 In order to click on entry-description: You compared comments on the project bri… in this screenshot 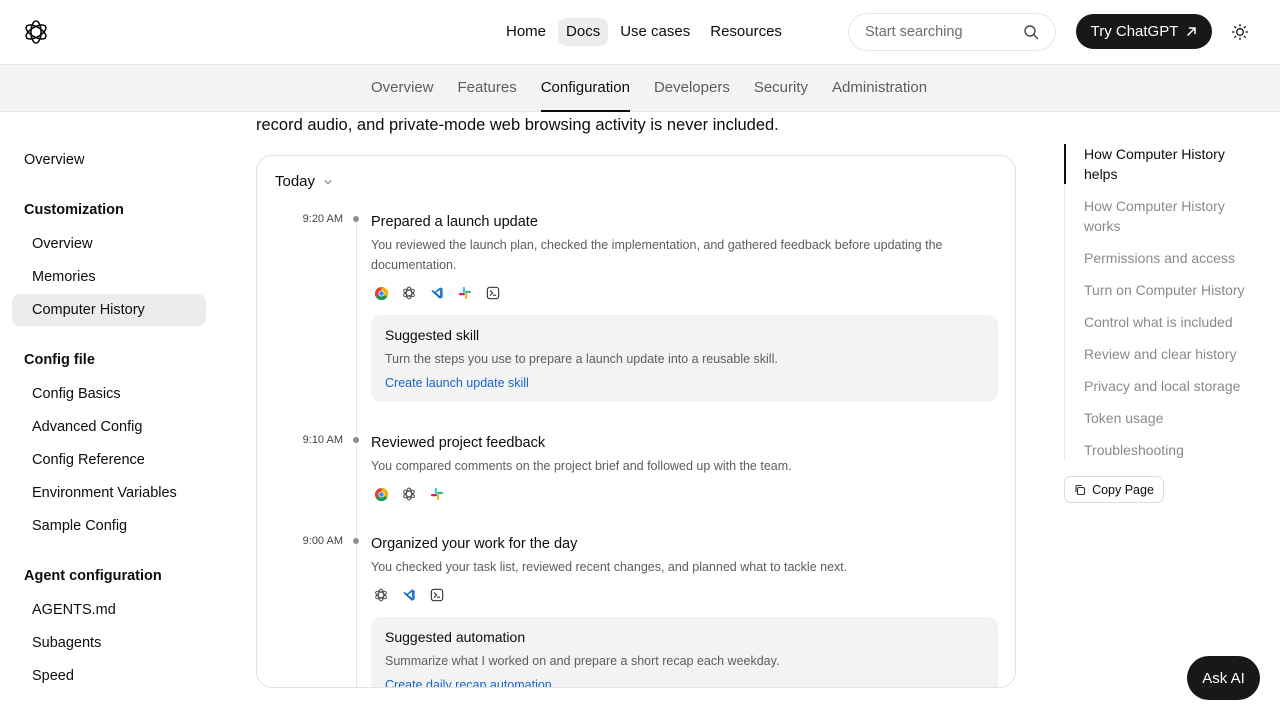, I will do `click(581, 466)`.